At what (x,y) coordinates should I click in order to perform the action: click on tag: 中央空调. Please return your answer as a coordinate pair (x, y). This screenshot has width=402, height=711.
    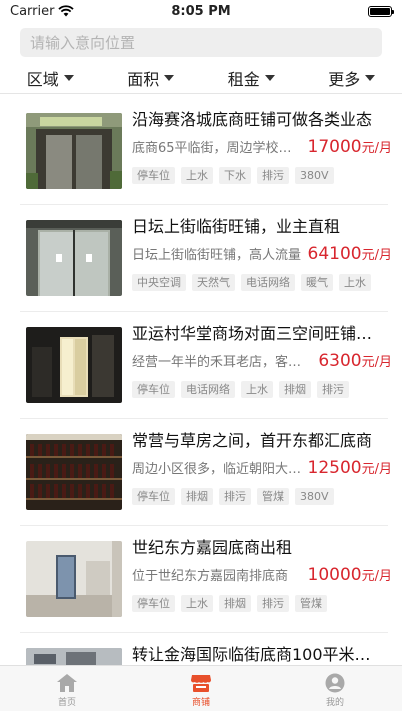
    Looking at the image, I should click on (159, 282).